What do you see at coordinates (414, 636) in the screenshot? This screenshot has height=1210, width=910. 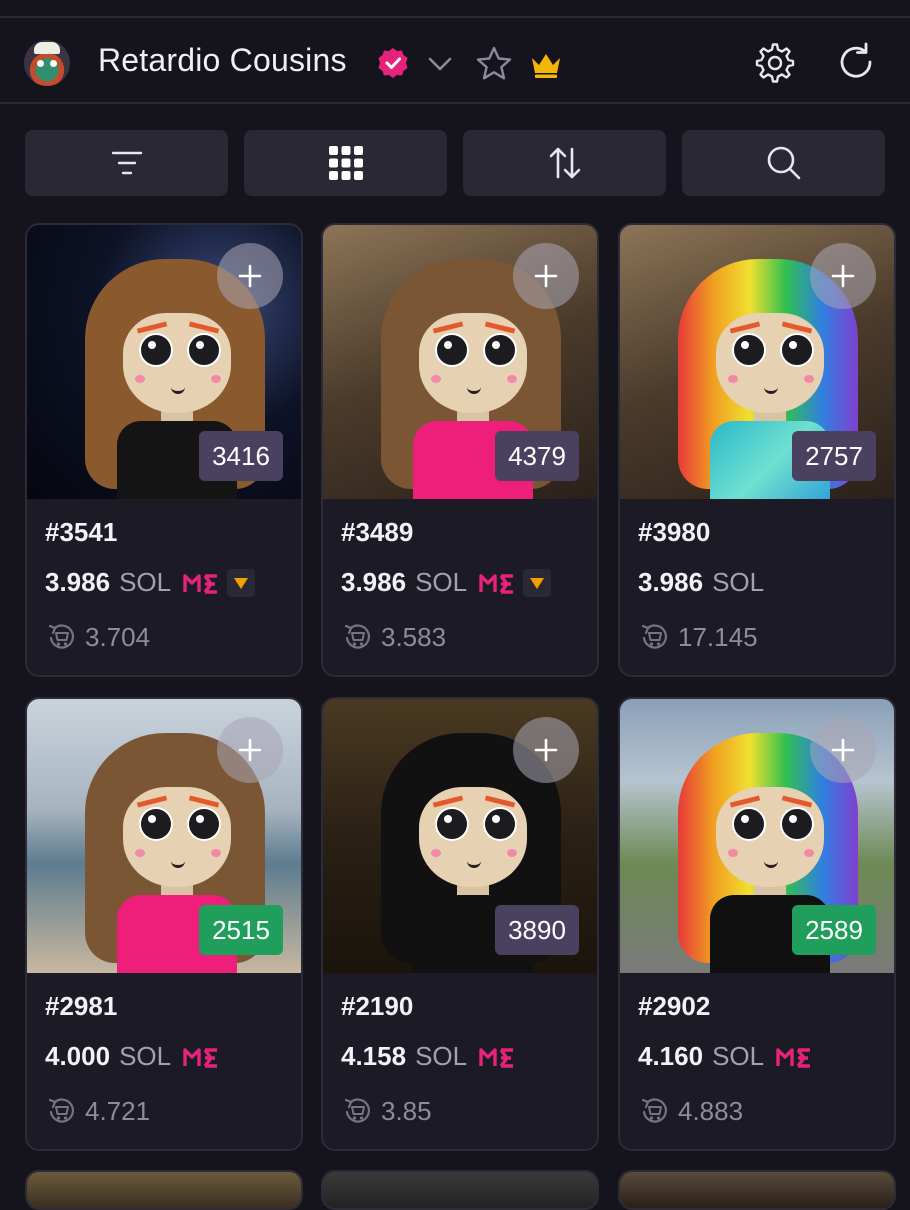 I see `last-sale-price: 3.583` at bounding box center [414, 636].